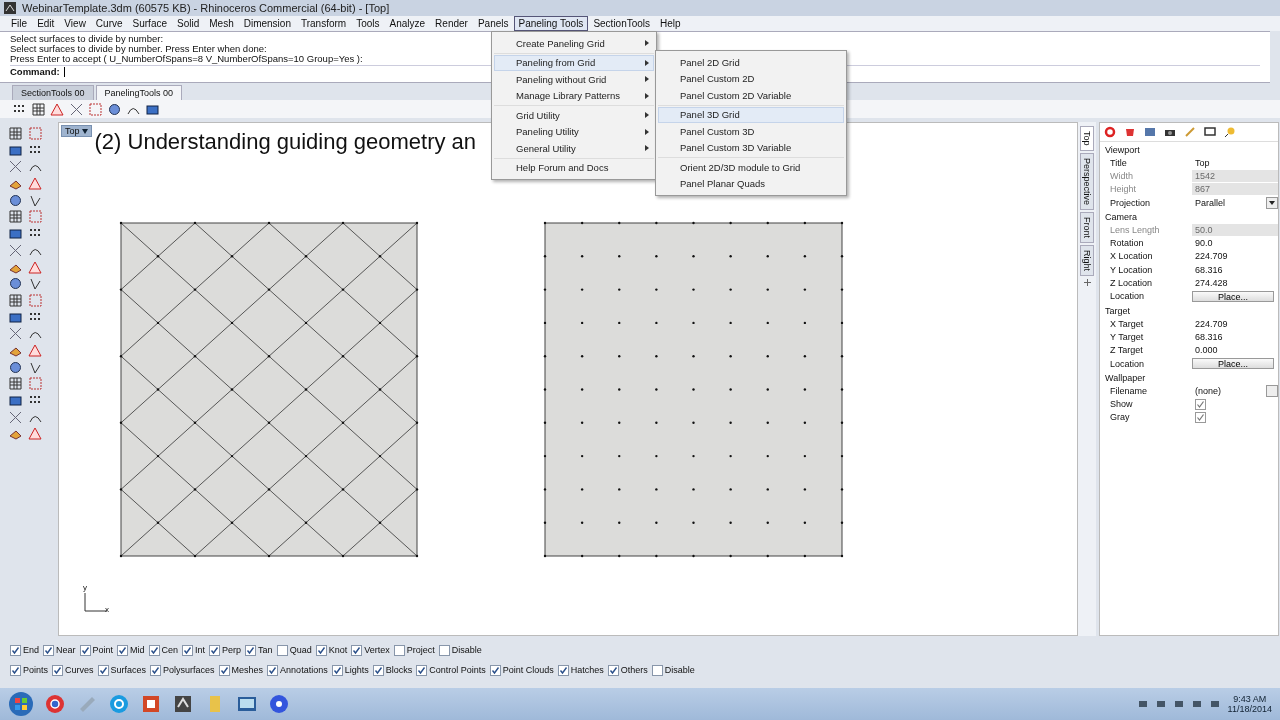 This screenshot has height=720, width=1280. Describe the element at coordinates (1210, 132) in the screenshot. I see `panel-tab-icon` at that location.